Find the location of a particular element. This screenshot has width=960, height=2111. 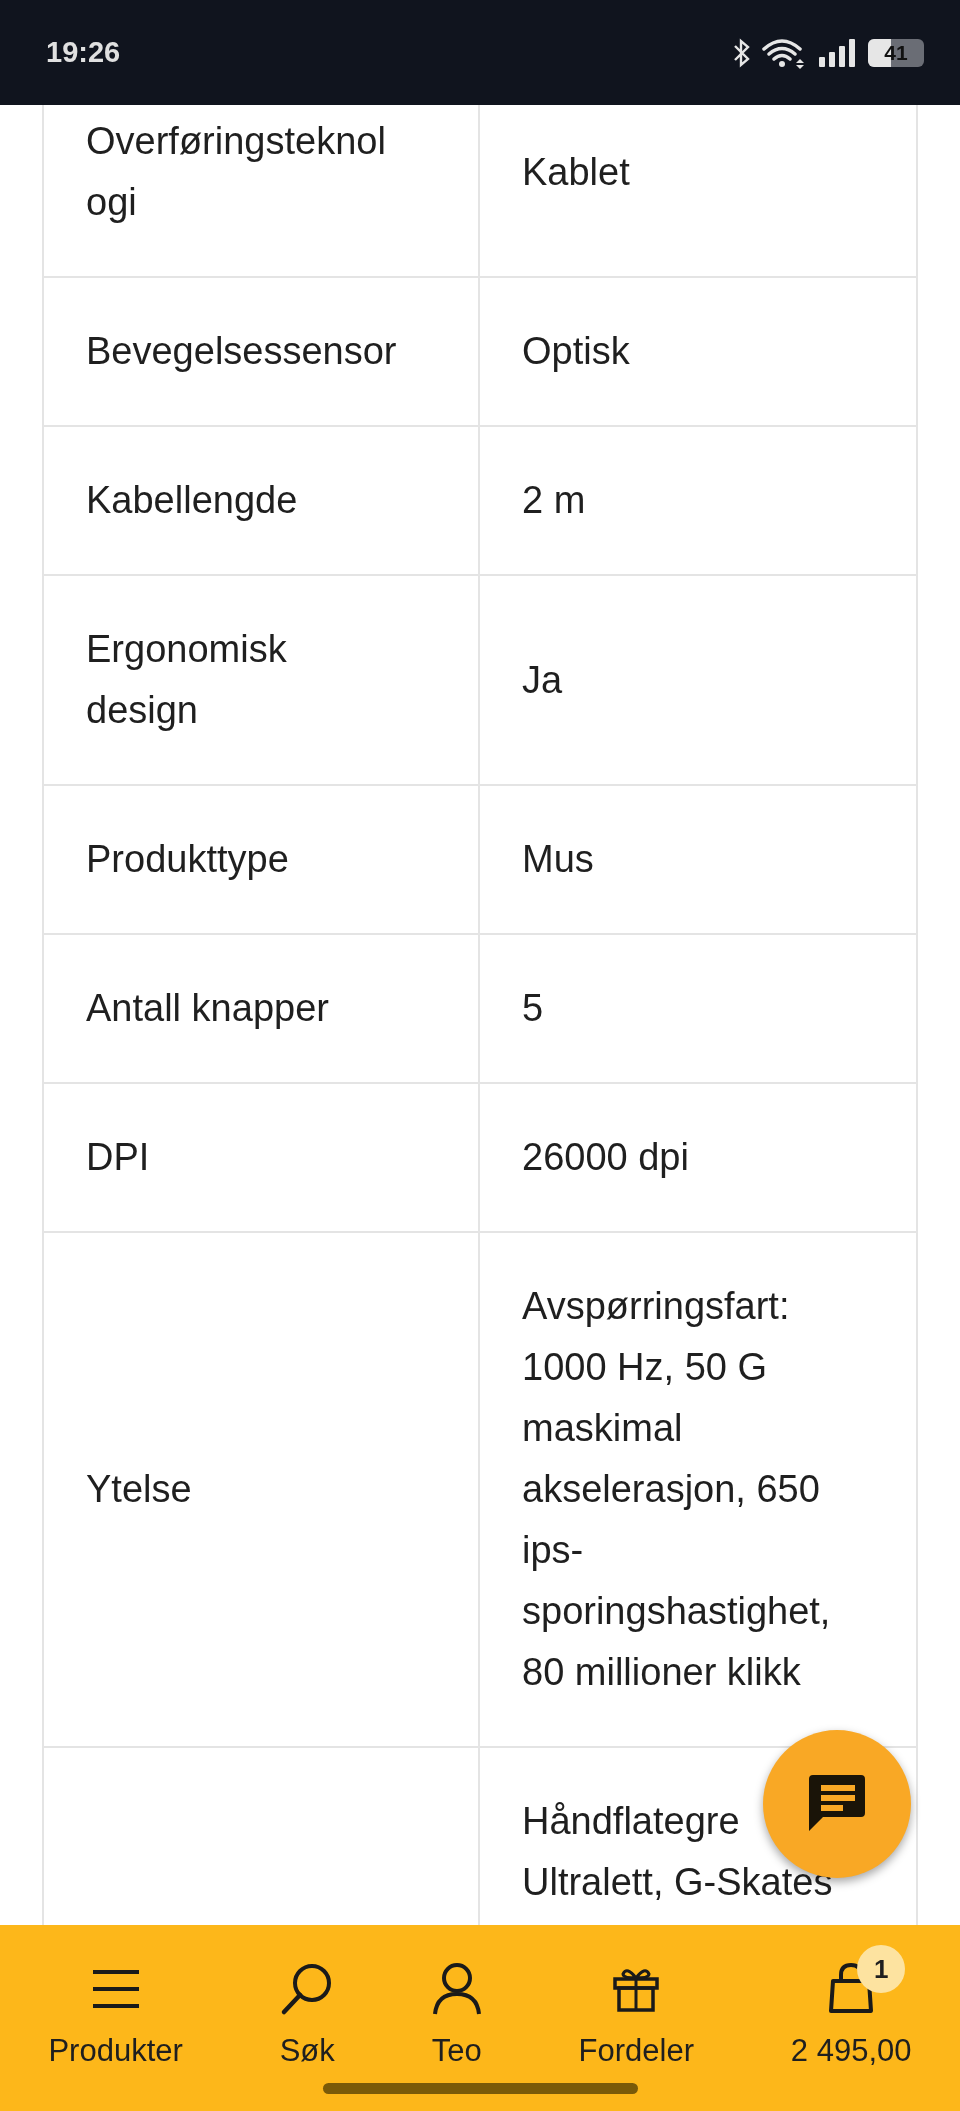

spec-value: 5 is located at coordinates (533, 1008).